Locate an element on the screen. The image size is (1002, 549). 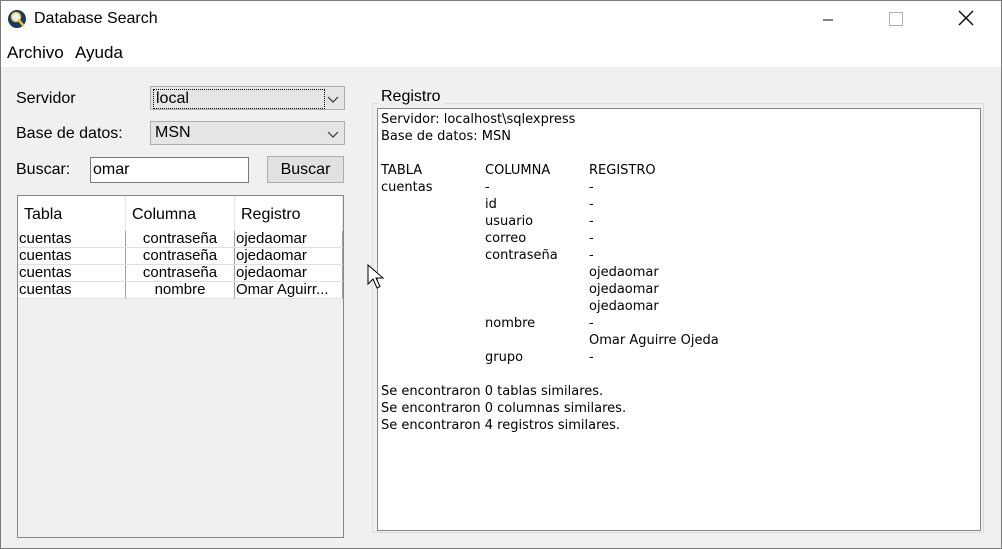
registro-line-columna: grupo is located at coordinates (504, 357).